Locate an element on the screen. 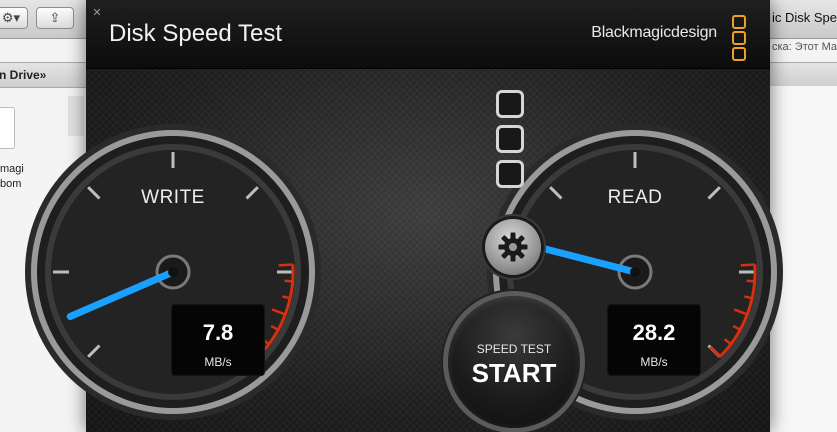  settings-button is located at coordinates (513, 247).